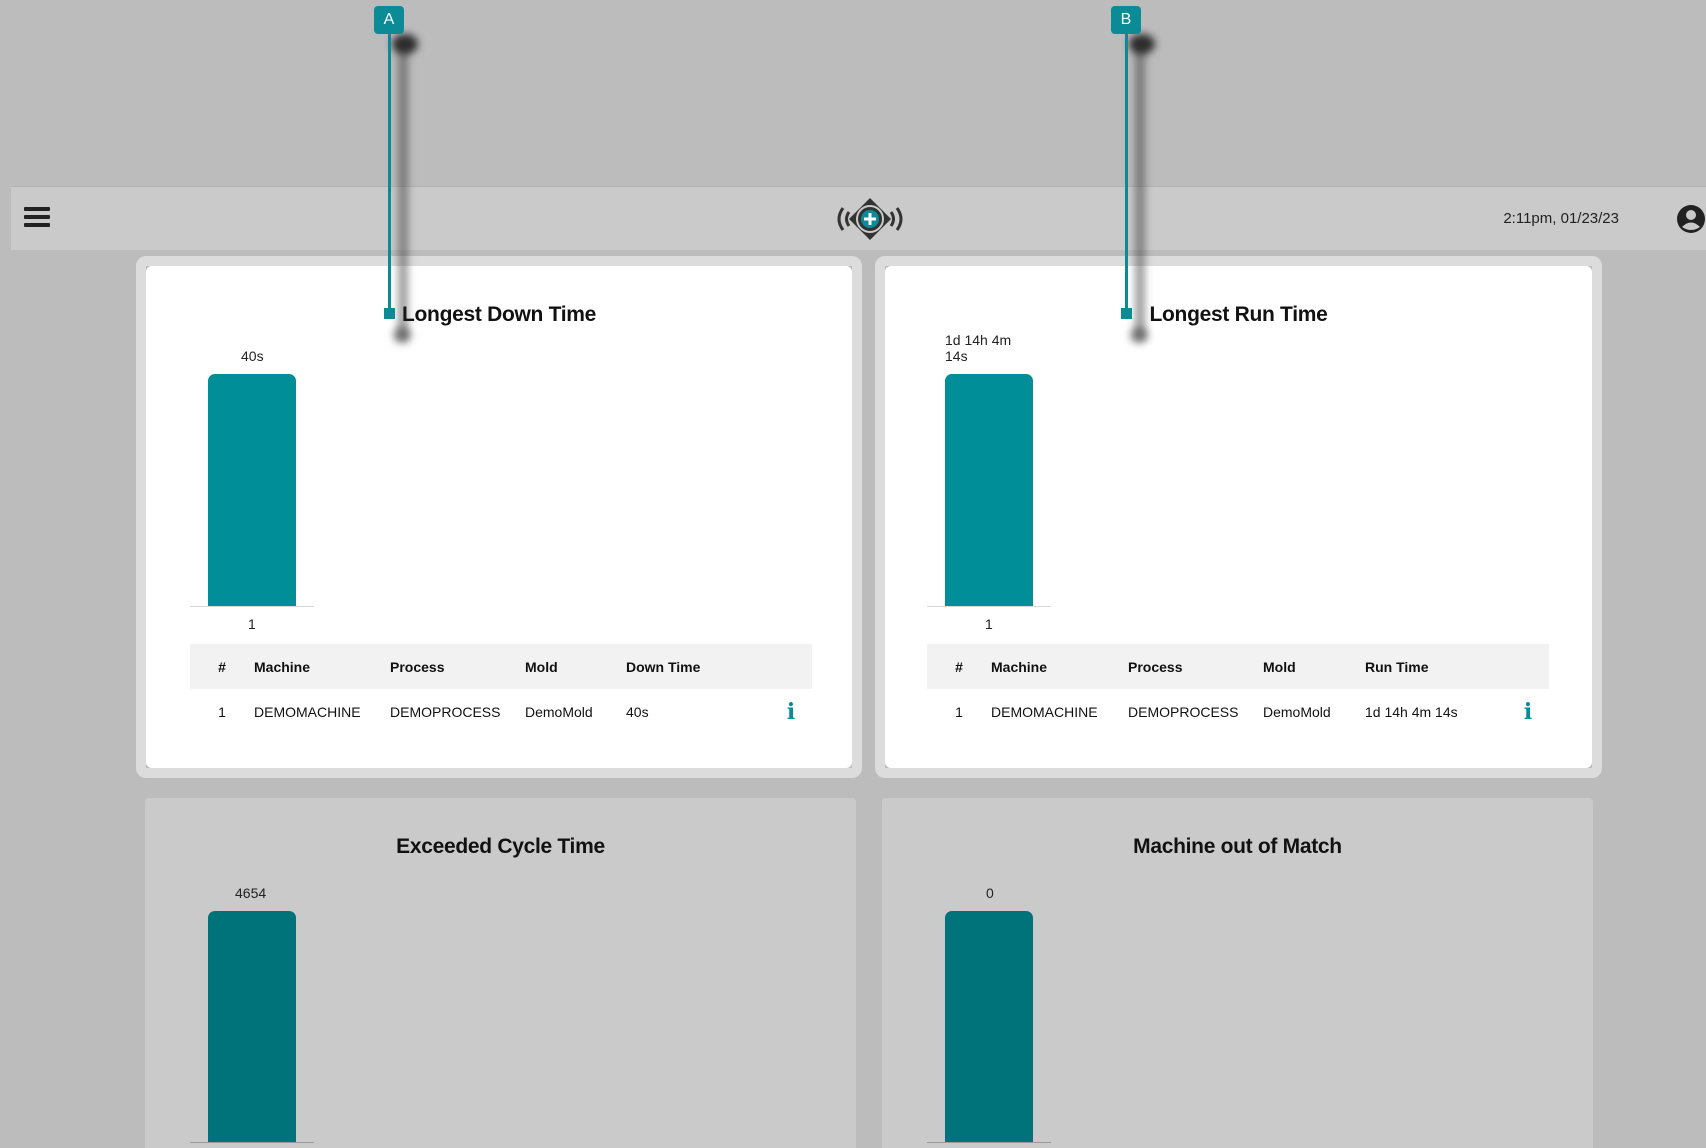 The image size is (1706, 1148). What do you see at coordinates (870, 219) in the screenshot?
I see `signal-plus-logo-icon` at bounding box center [870, 219].